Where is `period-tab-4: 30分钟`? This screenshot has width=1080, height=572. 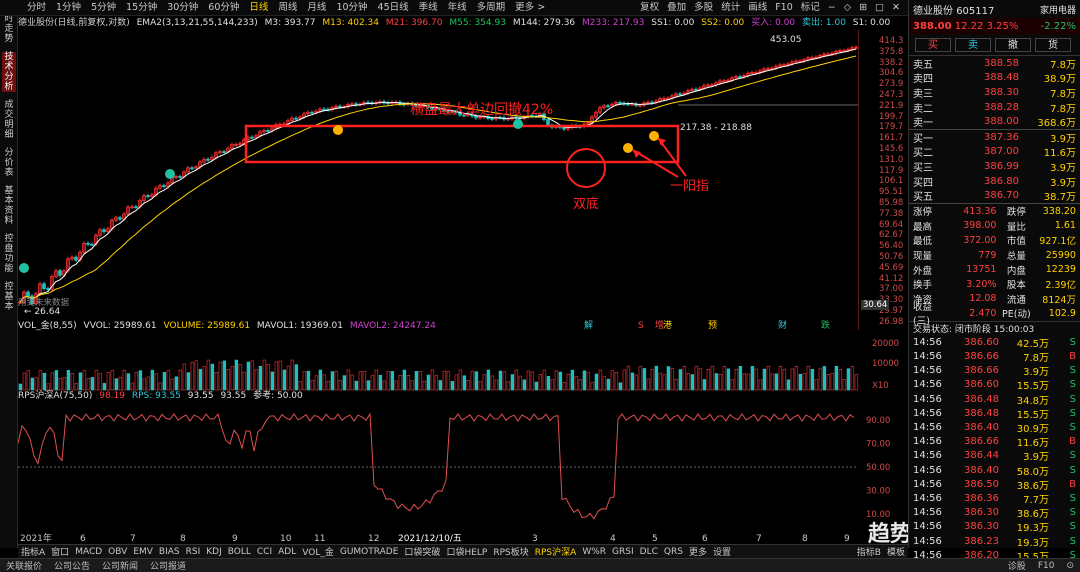 period-tab-4: 30分钟 is located at coordinates (182, 8).